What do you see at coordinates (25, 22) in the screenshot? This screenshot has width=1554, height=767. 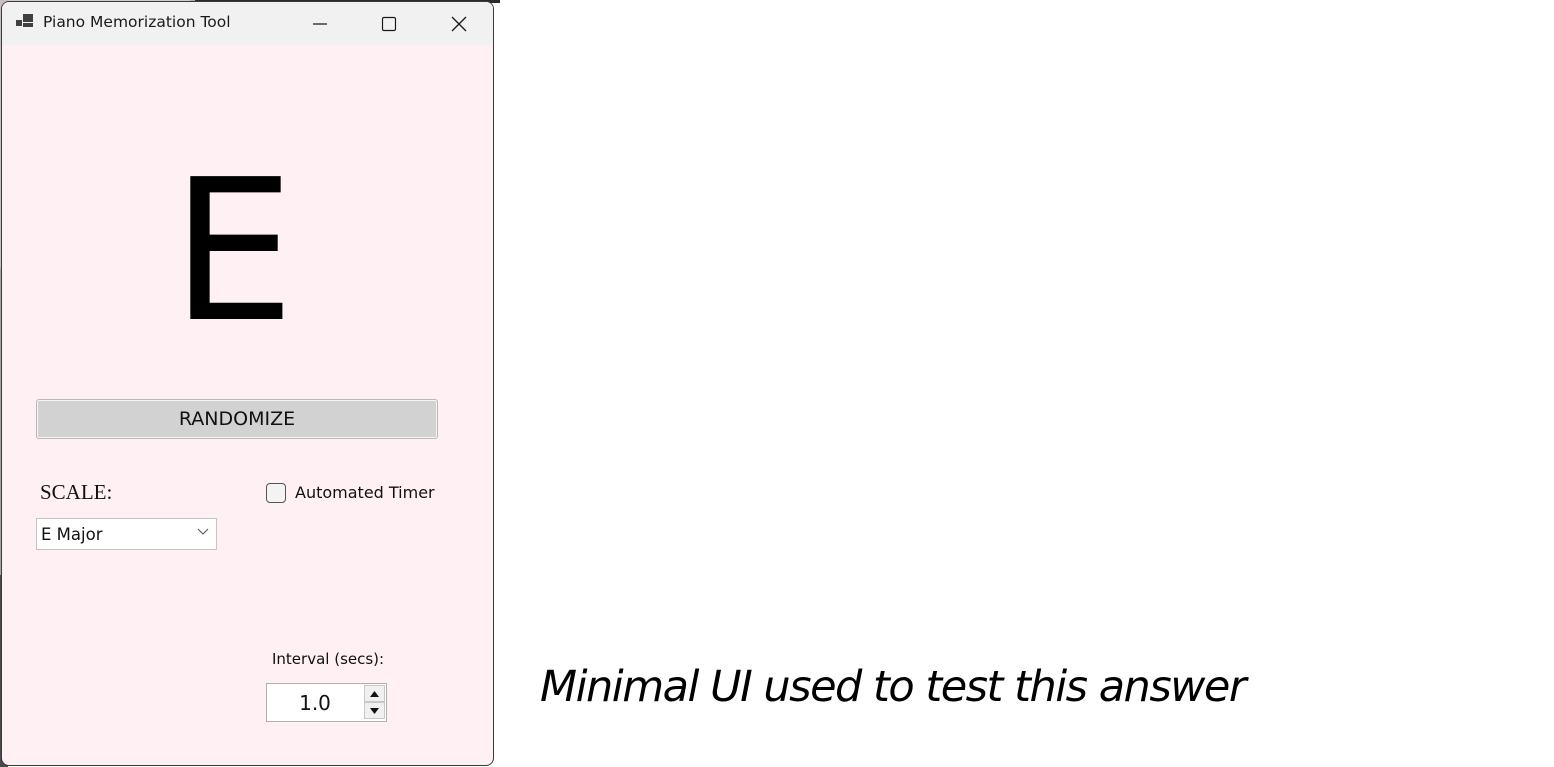 I see `app-window-icon` at bounding box center [25, 22].